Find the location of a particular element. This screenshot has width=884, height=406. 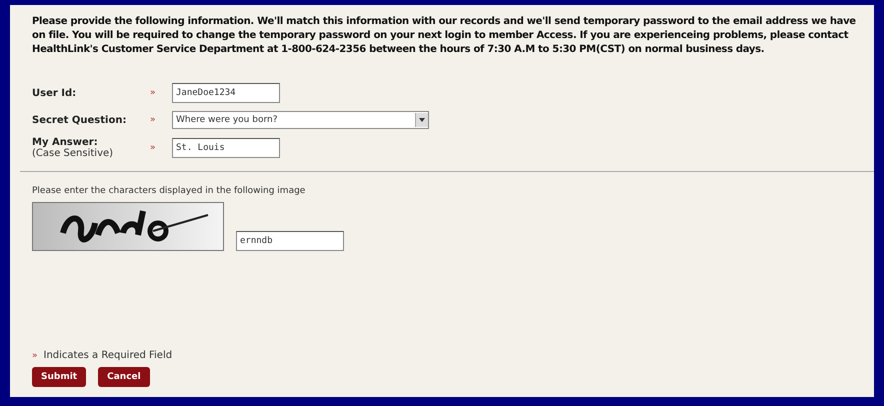

input-field: St. Louis is located at coordinates (226, 148).